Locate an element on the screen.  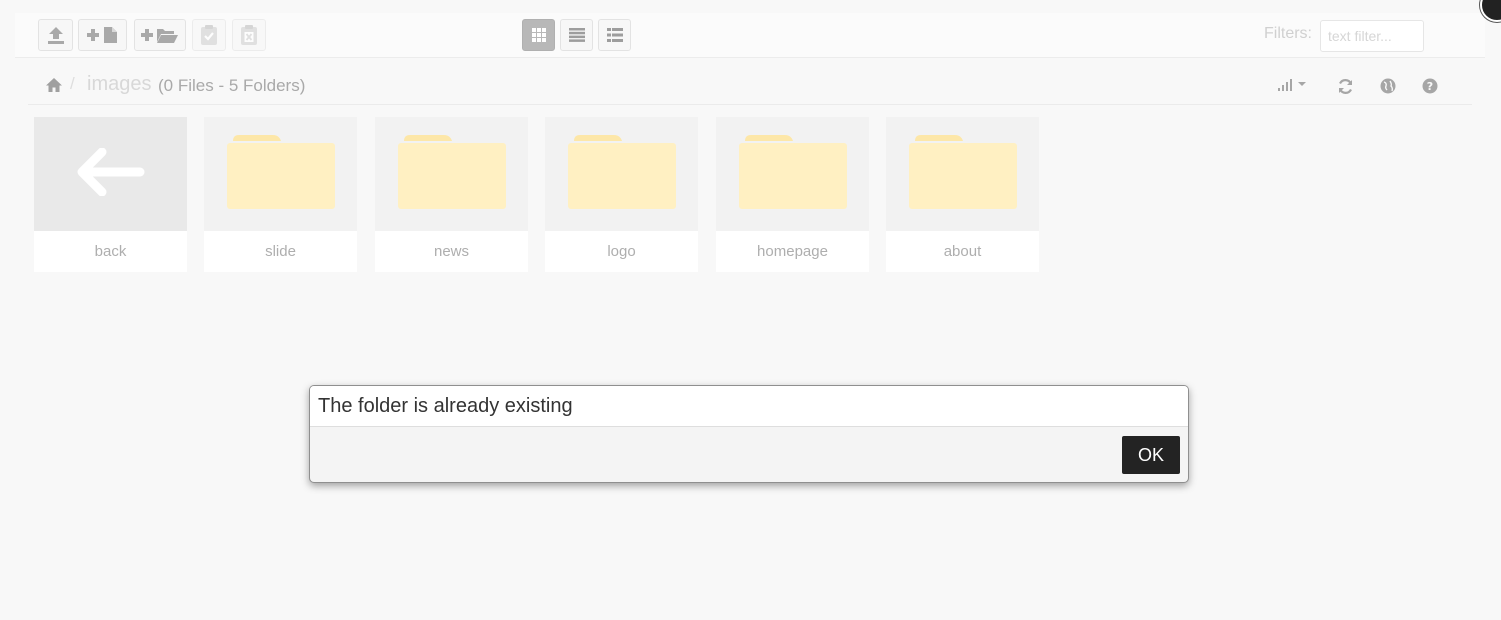
help-icon: ? is located at coordinates (1430, 88).